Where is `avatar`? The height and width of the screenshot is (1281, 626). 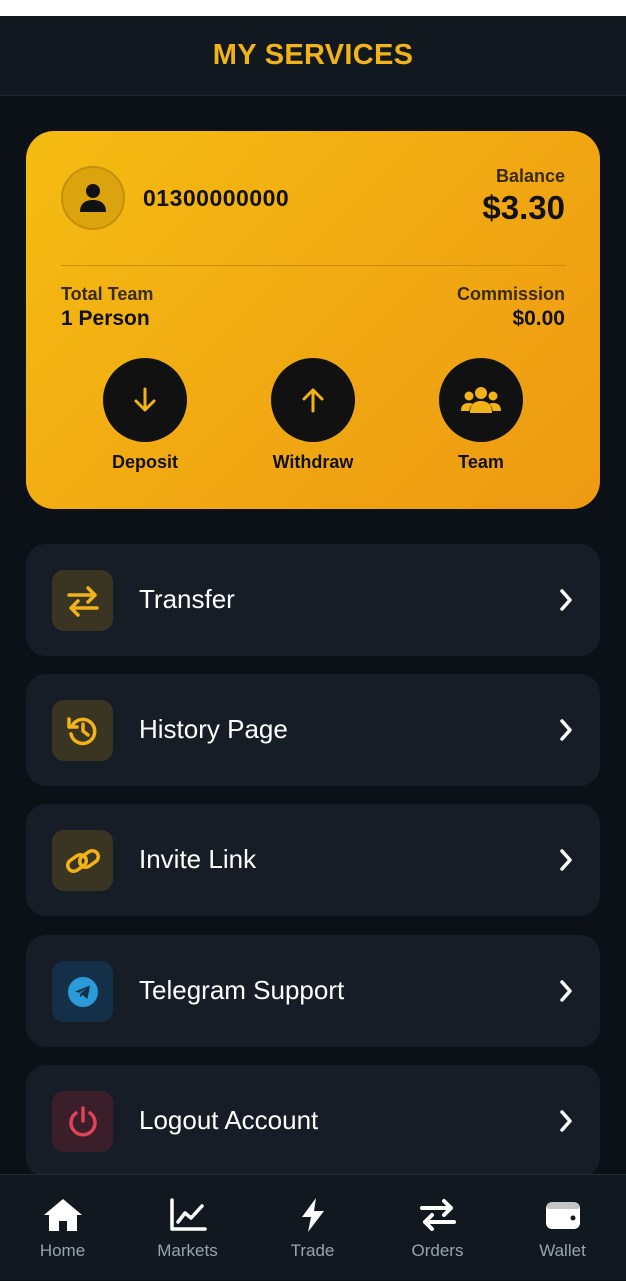 avatar is located at coordinates (93, 198).